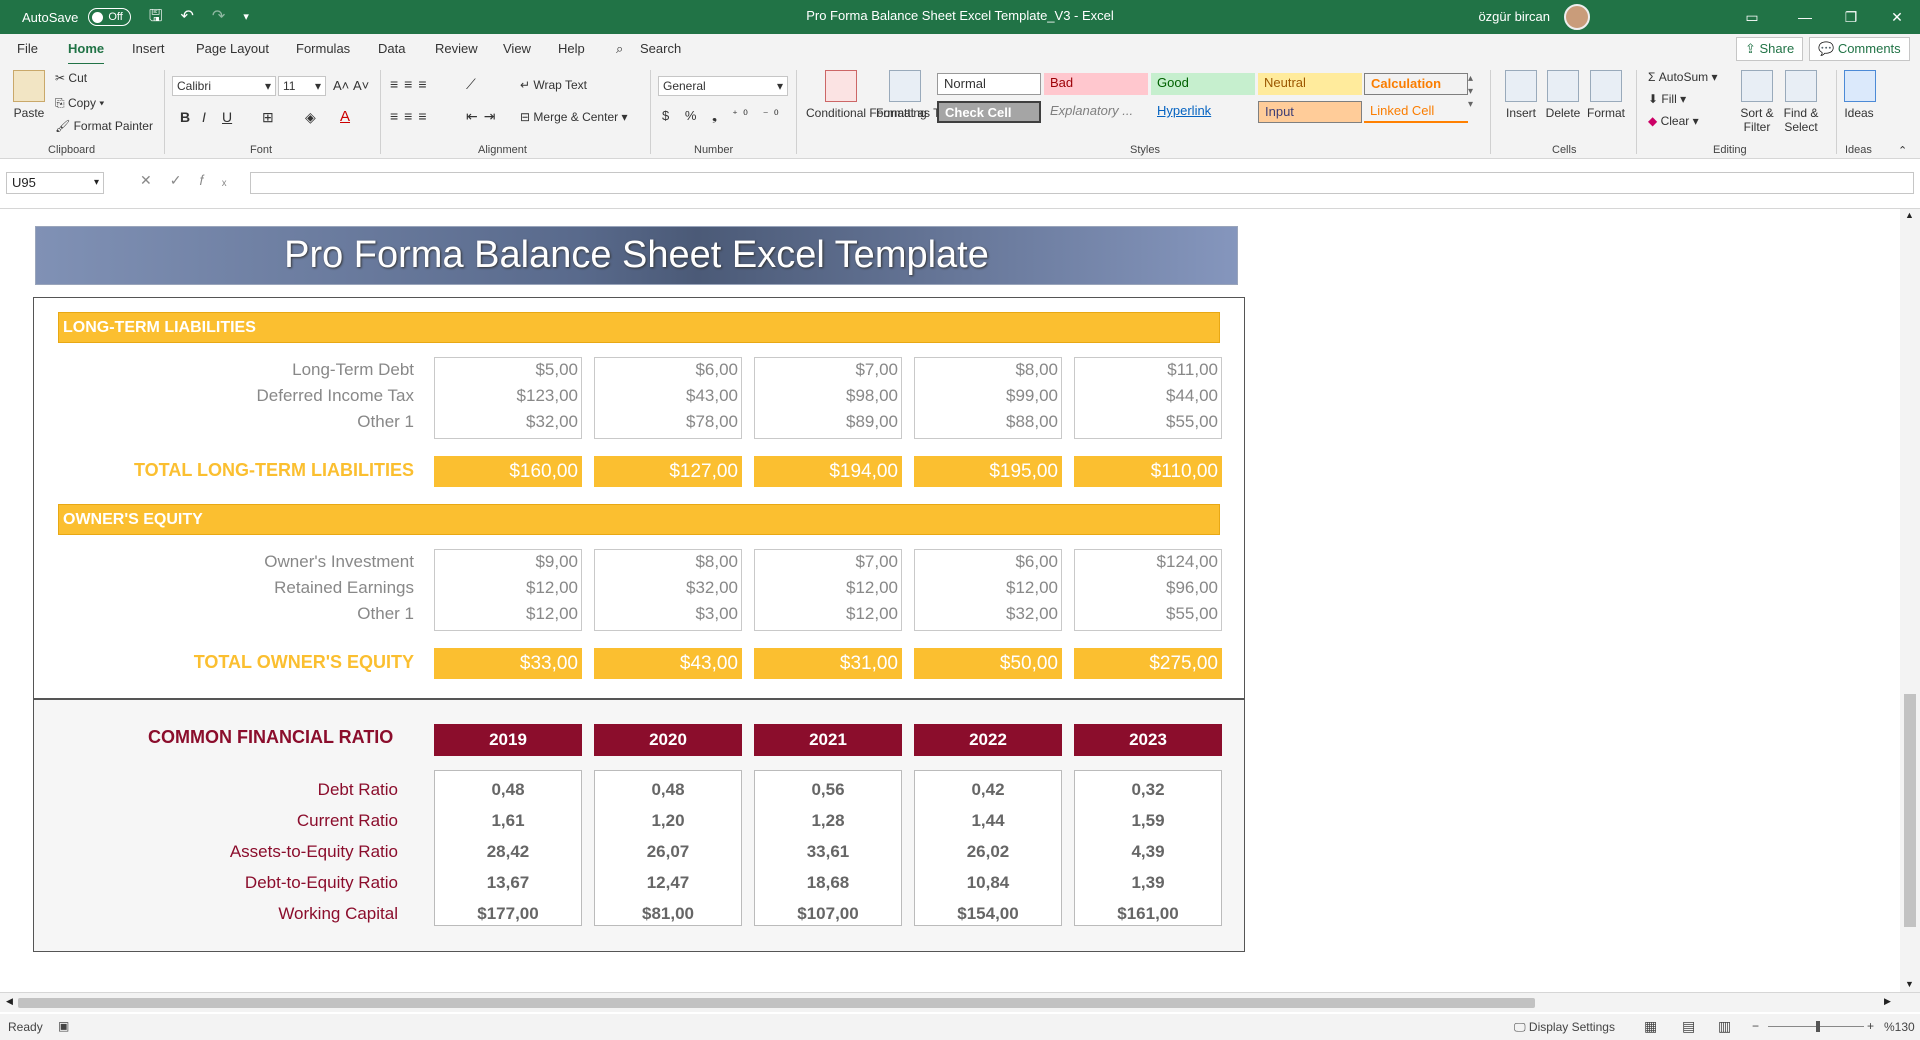  Describe the element at coordinates (1606, 95) in the screenshot. I see `format-cells-button: Format` at that location.